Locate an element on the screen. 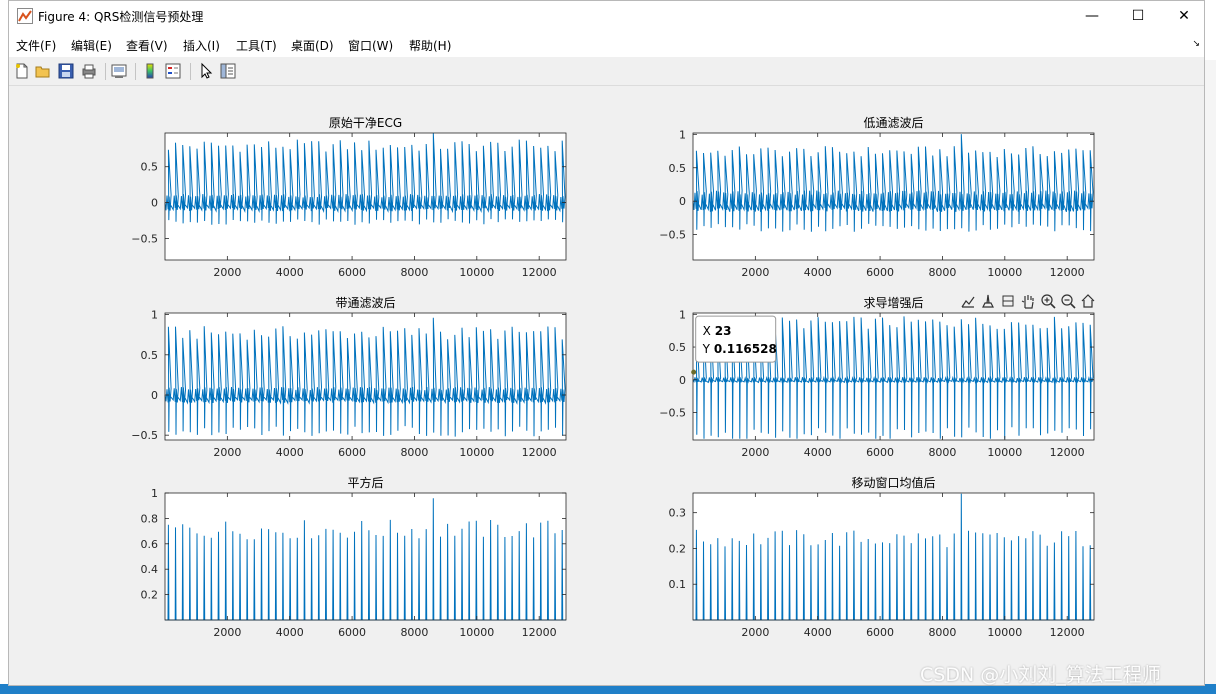 The image size is (1216, 694). home-icon is located at coordinates (1088, 301).